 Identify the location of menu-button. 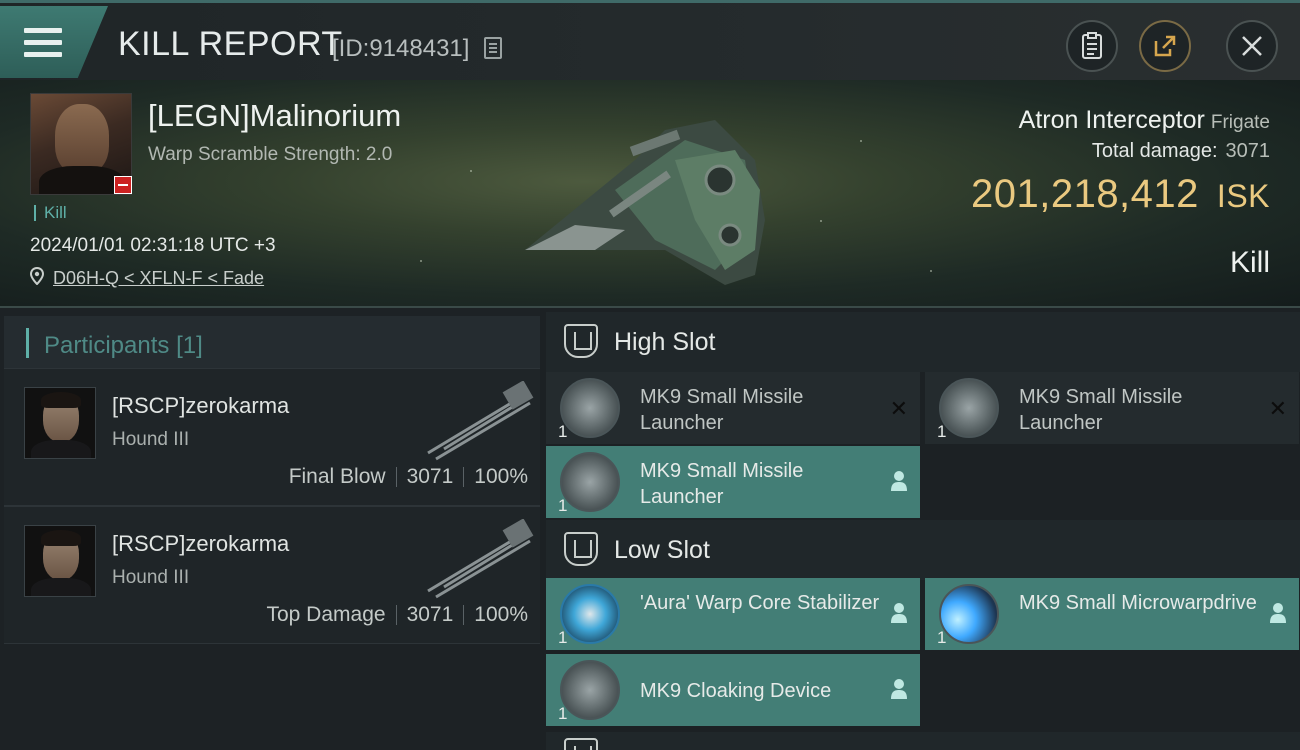
(54, 42).